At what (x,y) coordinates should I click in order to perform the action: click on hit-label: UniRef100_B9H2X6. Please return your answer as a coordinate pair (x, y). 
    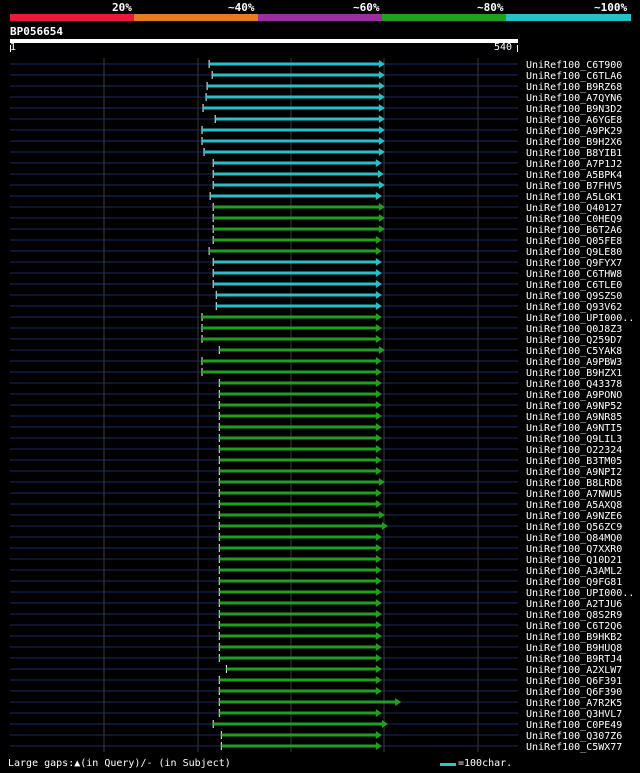
    Looking at the image, I should click on (574, 142).